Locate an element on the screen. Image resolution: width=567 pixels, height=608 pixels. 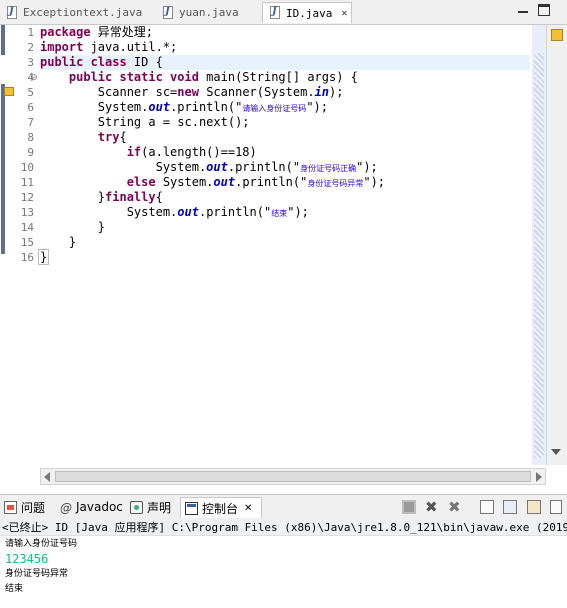
console-line: 身份证号码异常 is located at coordinates (37, 574).